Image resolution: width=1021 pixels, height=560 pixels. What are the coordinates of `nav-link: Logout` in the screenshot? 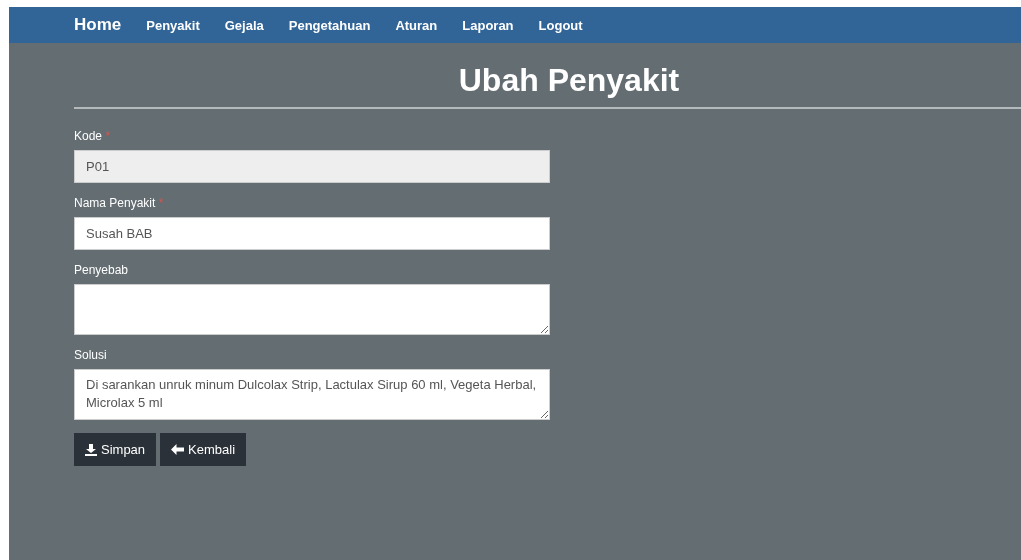 It's located at (560, 25).